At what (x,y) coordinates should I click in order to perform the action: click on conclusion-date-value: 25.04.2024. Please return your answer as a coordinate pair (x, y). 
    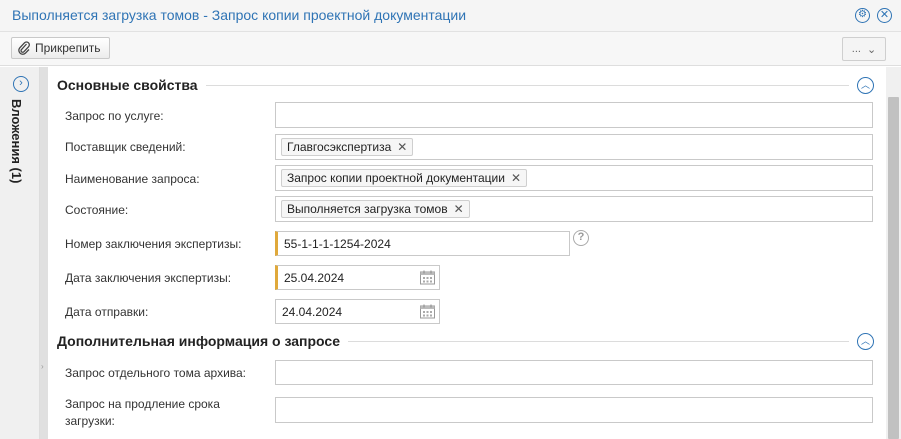
    Looking at the image, I should click on (314, 277).